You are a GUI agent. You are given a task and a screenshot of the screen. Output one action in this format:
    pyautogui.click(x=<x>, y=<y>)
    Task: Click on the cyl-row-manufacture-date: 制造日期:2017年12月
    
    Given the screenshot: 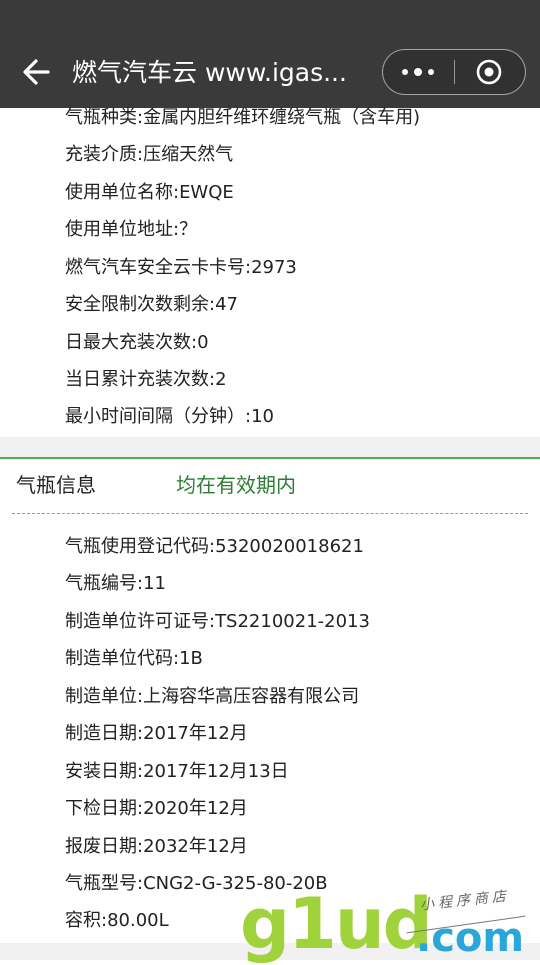 What is the action you would take?
    pyautogui.click(x=156, y=733)
    